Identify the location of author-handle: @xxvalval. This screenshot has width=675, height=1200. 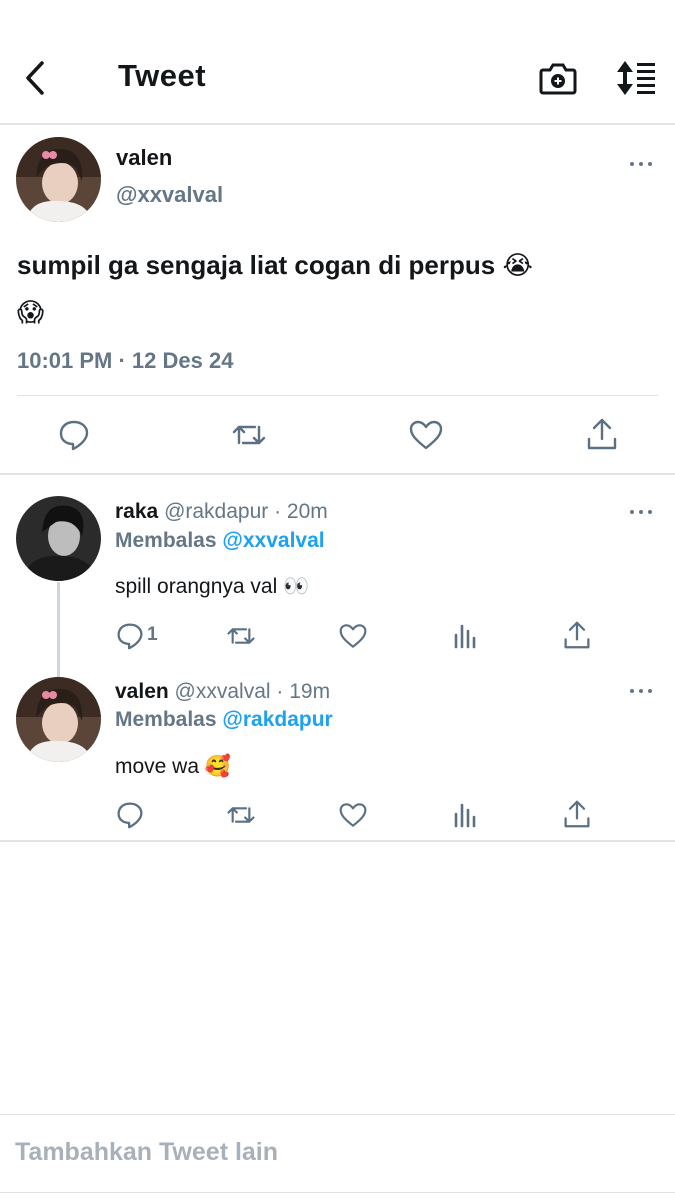
(169, 195).